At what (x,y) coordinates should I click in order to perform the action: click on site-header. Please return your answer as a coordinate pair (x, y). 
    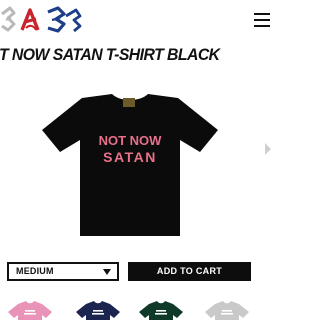
    Looking at the image, I should click on (136, 20).